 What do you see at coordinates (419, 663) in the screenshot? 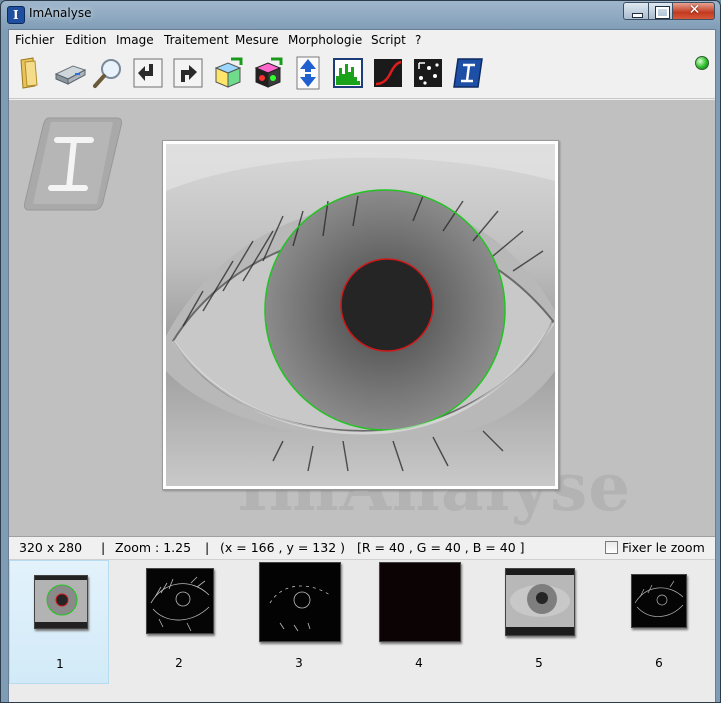
I see `thumbnail-label: 4` at bounding box center [419, 663].